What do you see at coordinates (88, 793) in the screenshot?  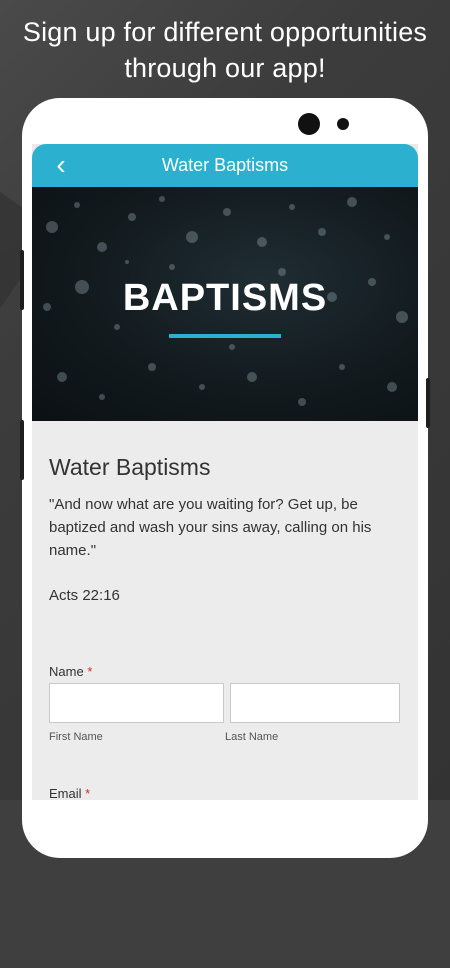 I see `email-required-asterisk: *` at bounding box center [88, 793].